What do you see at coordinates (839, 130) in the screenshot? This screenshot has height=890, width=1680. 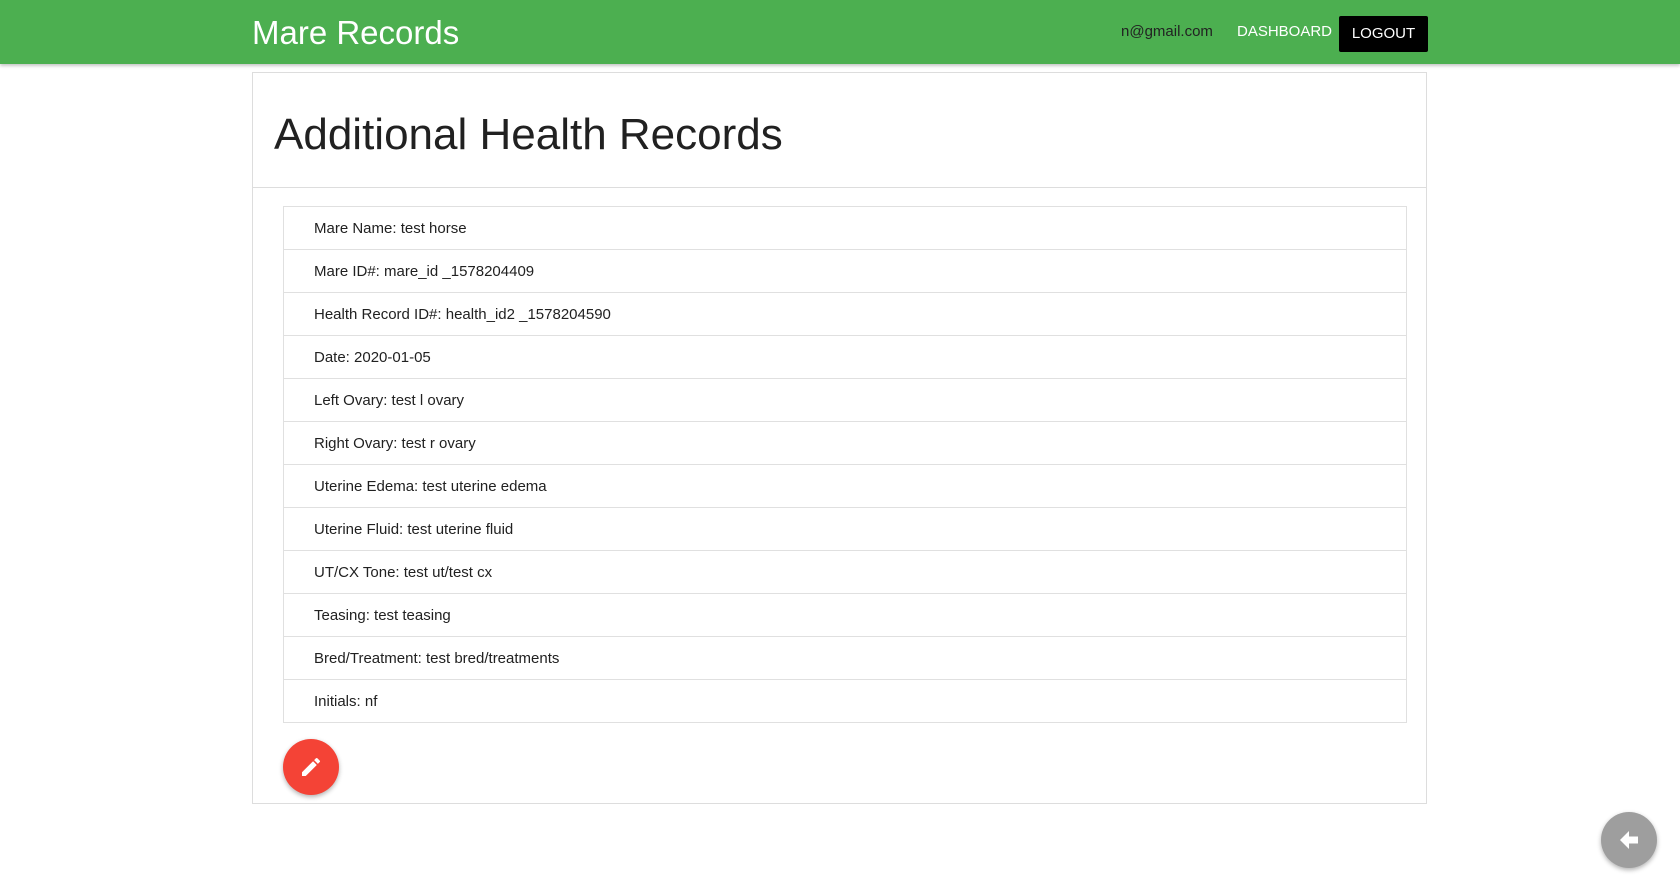 I see `card-header: Additional Health Records` at bounding box center [839, 130].